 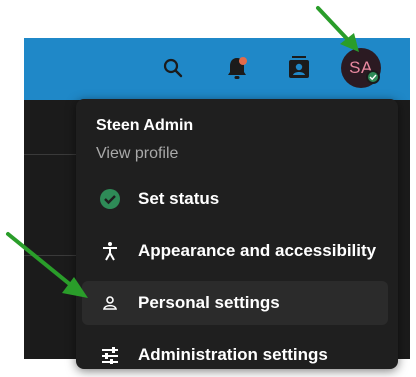 What do you see at coordinates (237, 68) in the screenshot?
I see `bell-icon` at bounding box center [237, 68].